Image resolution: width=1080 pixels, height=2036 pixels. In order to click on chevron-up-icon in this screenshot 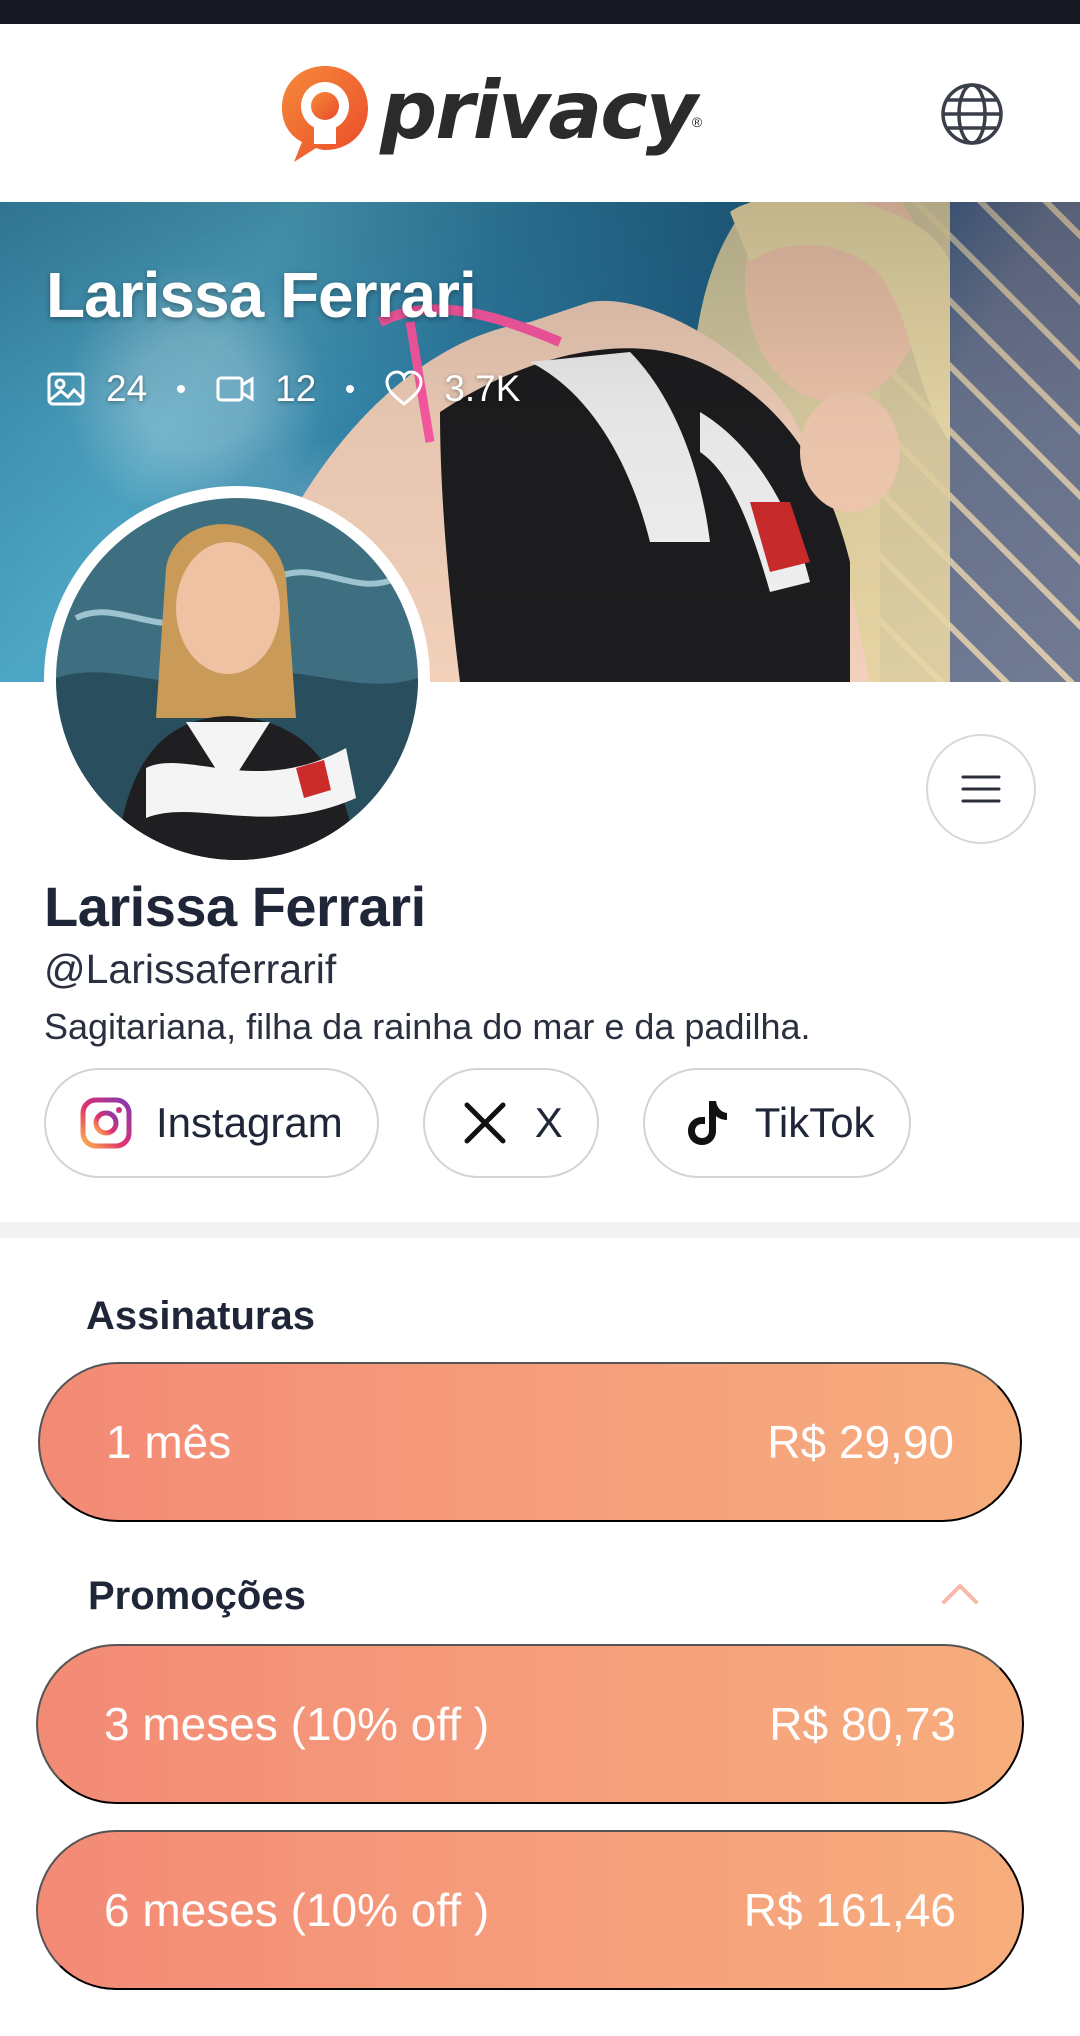, I will do `click(960, 1593)`.